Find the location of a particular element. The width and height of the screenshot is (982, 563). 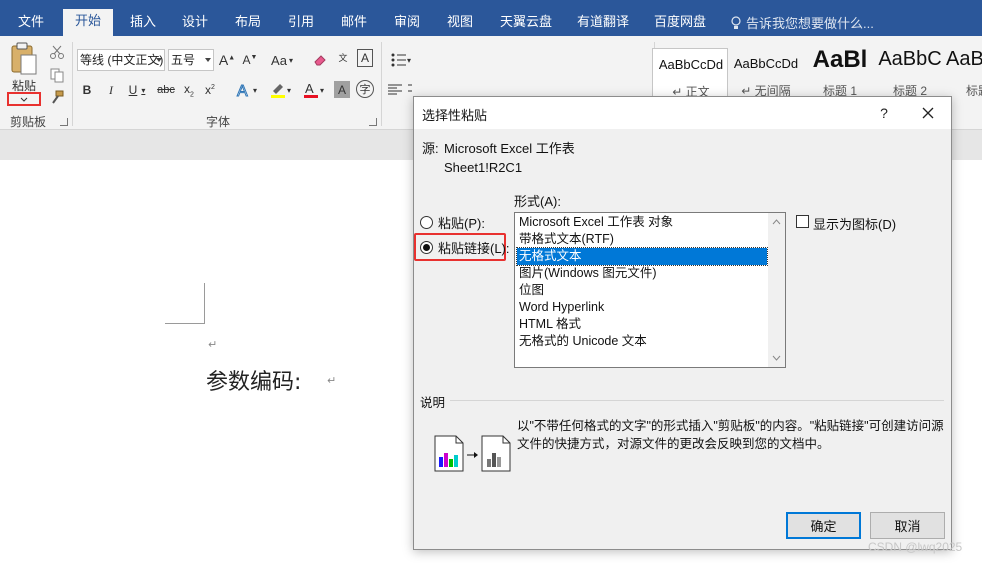

superscript-button: x2 is located at coordinates (210, 90).